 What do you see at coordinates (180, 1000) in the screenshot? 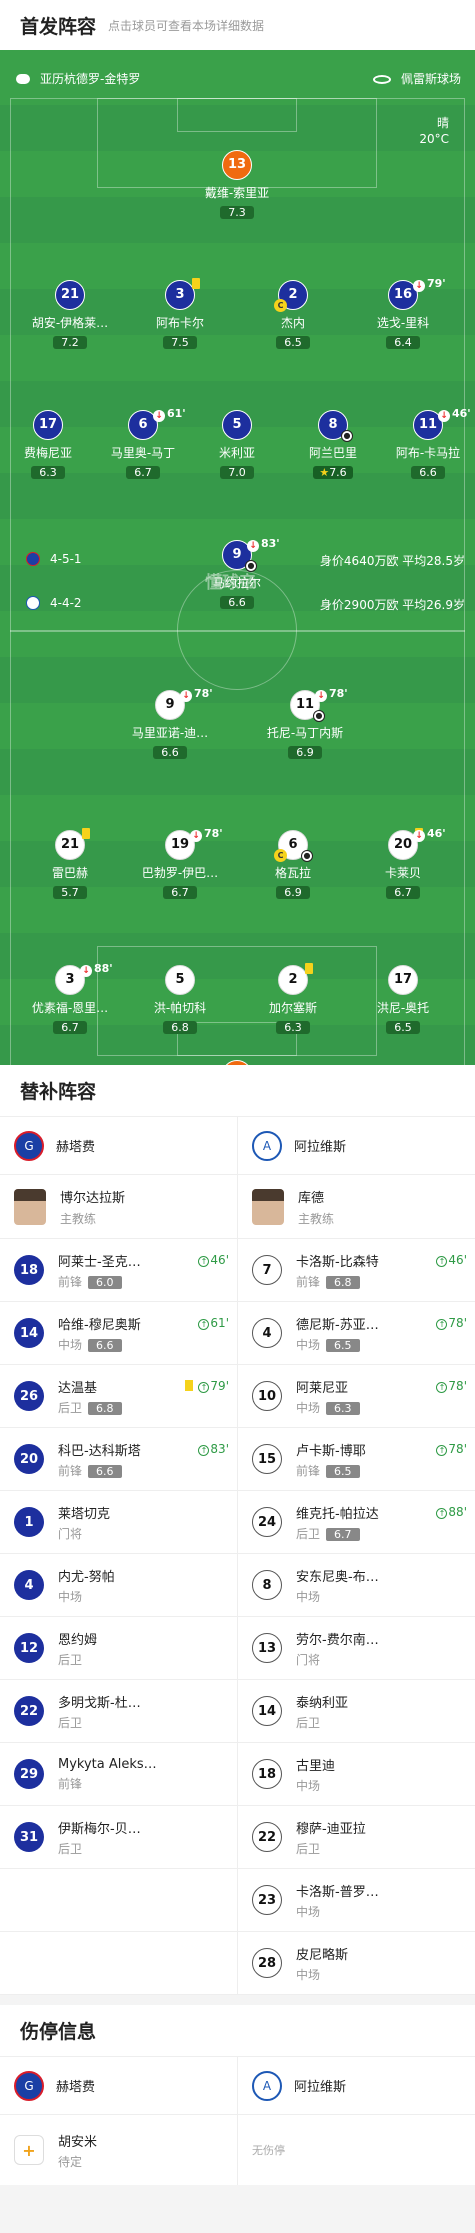
I see `player-18: 5 洪-帕切科 6.8` at bounding box center [180, 1000].